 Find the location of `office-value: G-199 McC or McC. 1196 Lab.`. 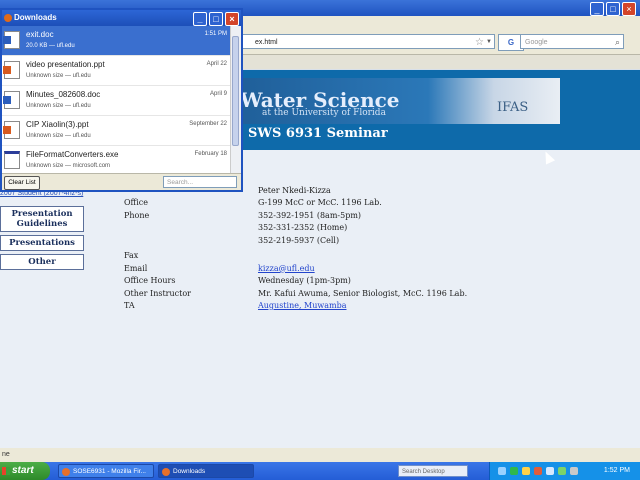

office-value: G-199 McC or McC. 1196 Lab. is located at coordinates (320, 203).